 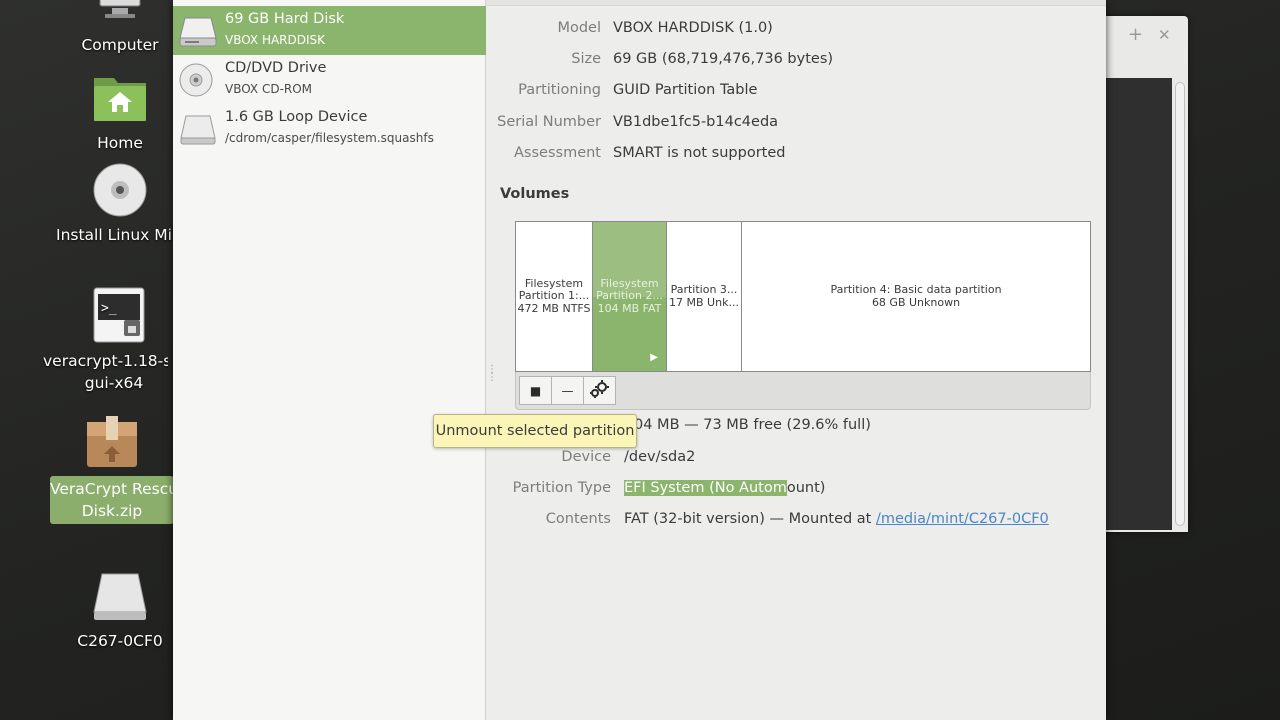 I want to click on volume-partition-1: Filesystem Partition 1:... 472 MB NTFS, so click(x=554, y=296).